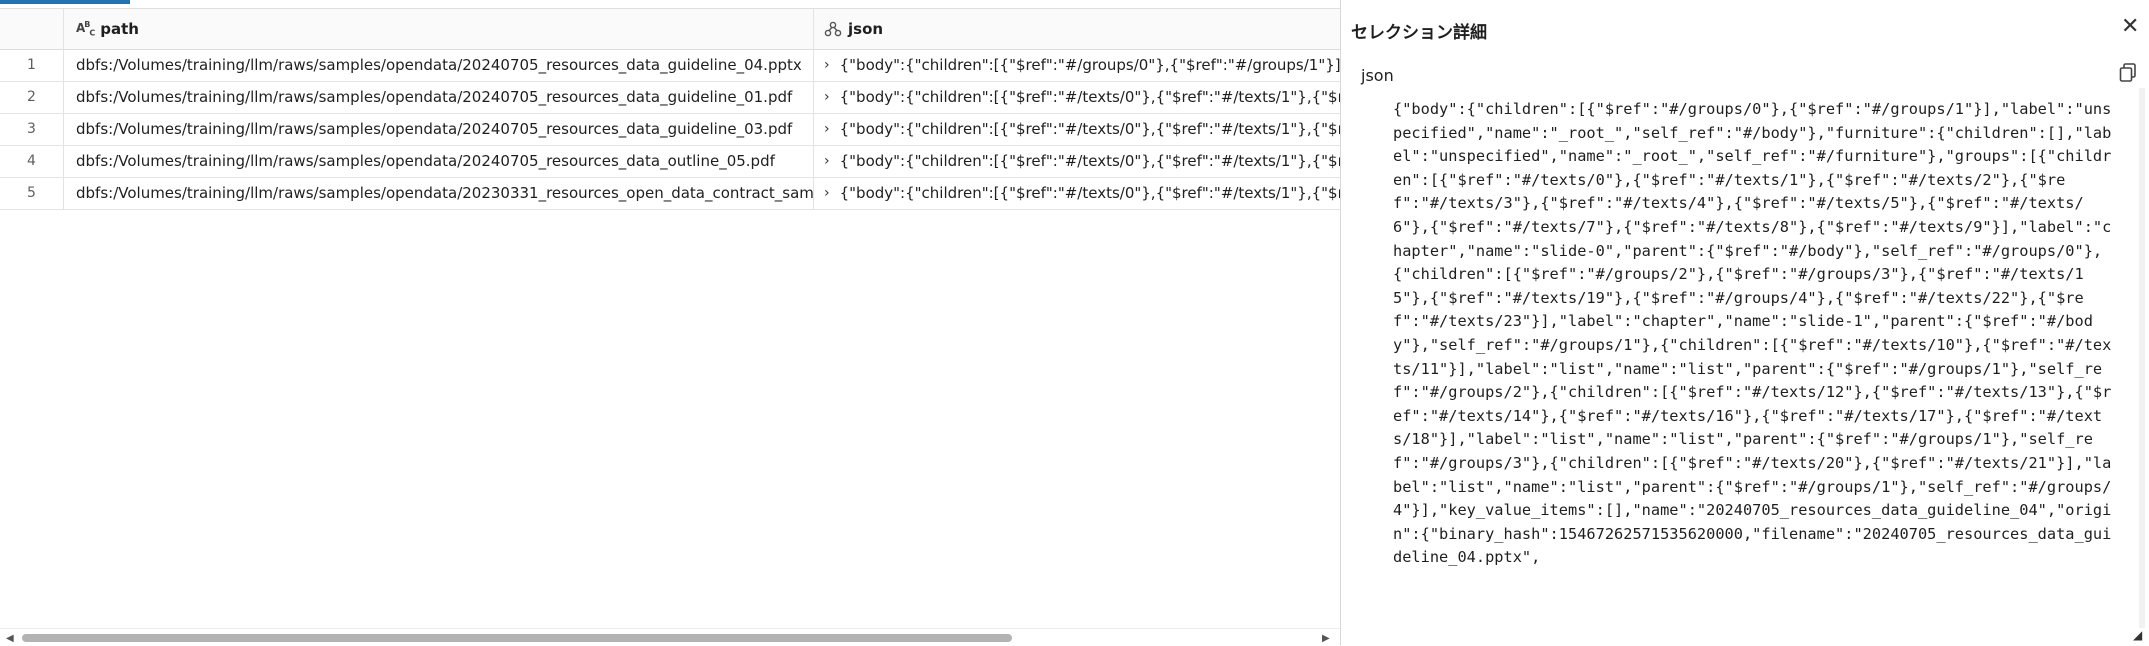 The height and width of the screenshot is (646, 2149). What do you see at coordinates (10, 638) in the screenshot?
I see `scroll-left-icon: ◀` at bounding box center [10, 638].